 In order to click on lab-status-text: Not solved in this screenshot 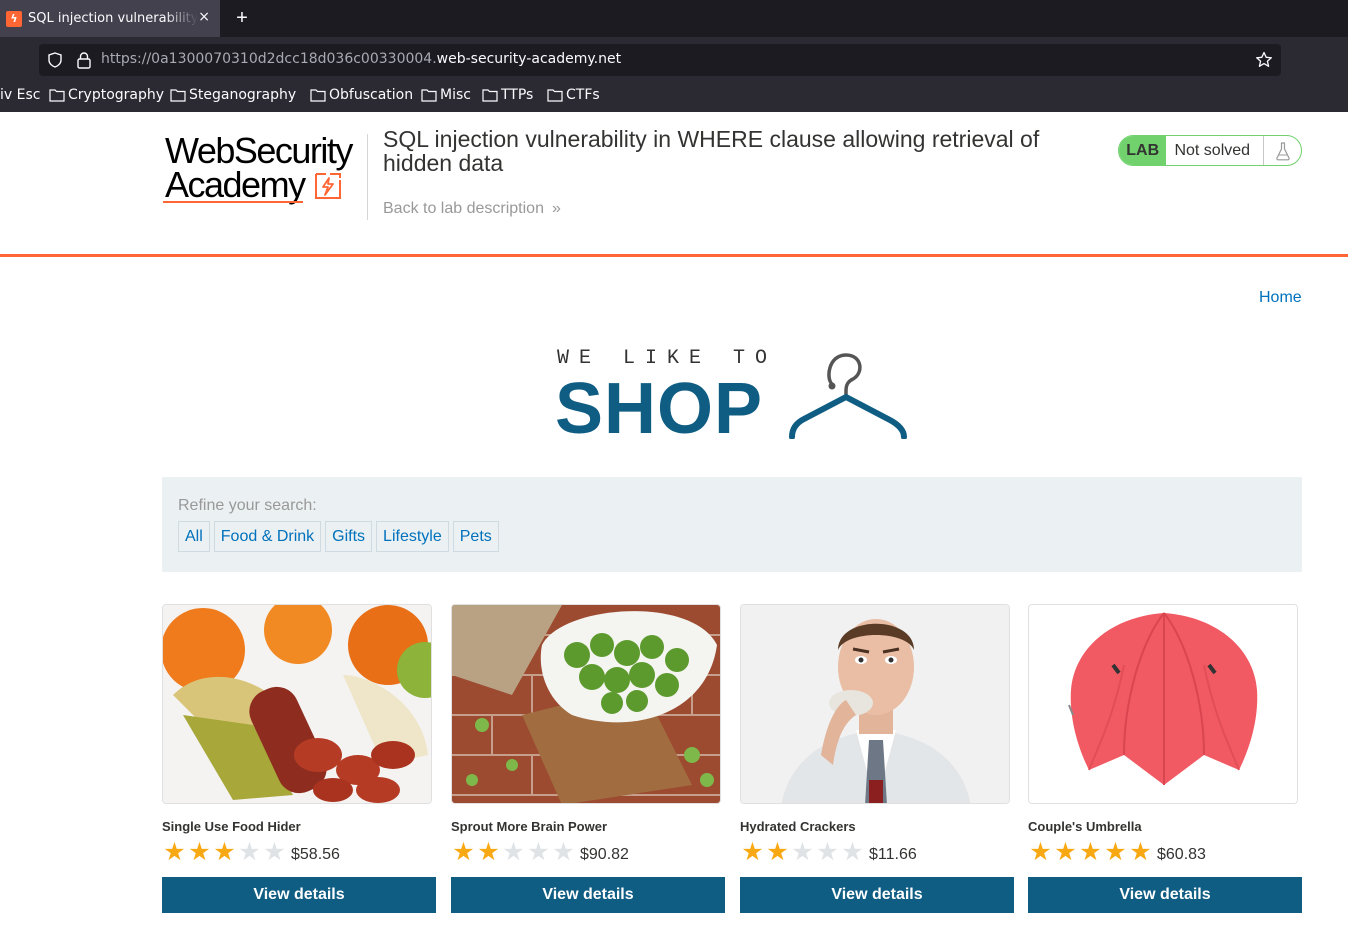, I will do `click(1212, 150)`.